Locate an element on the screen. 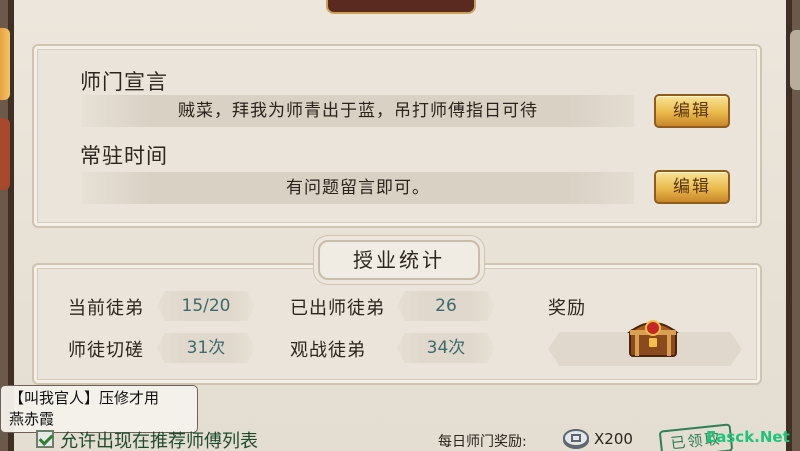  treasure-chest-icon is located at coordinates (653, 336).